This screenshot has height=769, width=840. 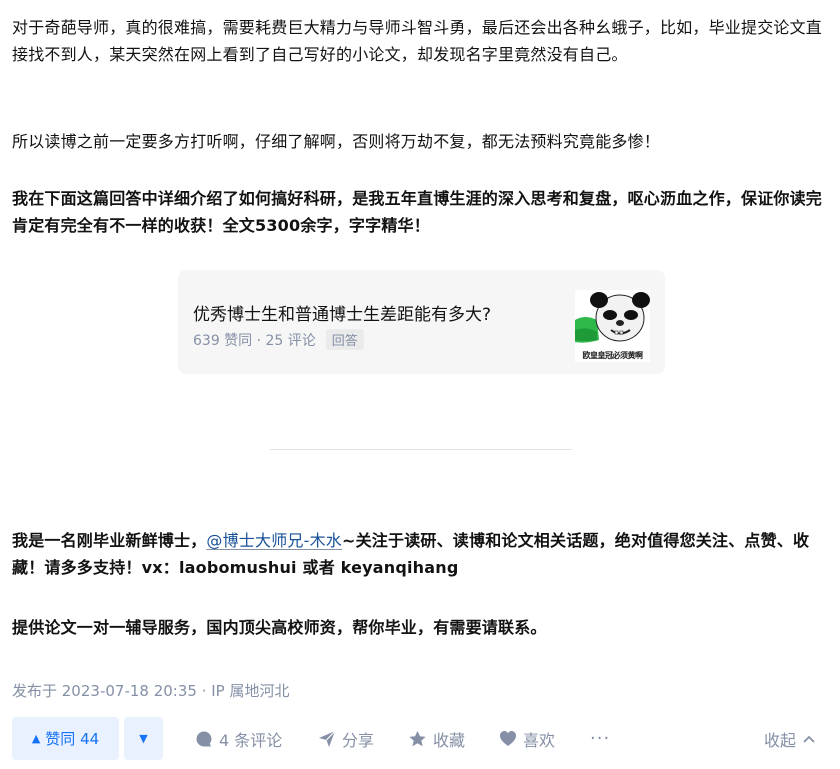 I want to click on triangle-down-icon: ▼, so click(x=143, y=738).